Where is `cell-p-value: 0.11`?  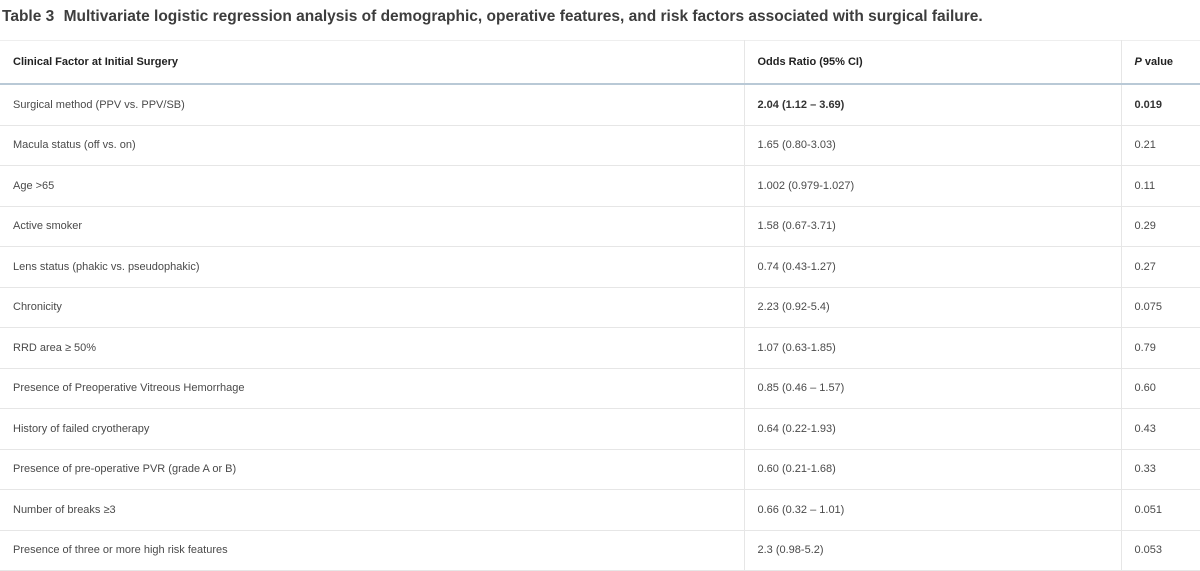
cell-p-value: 0.11 is located at coordinates (1160, 186).